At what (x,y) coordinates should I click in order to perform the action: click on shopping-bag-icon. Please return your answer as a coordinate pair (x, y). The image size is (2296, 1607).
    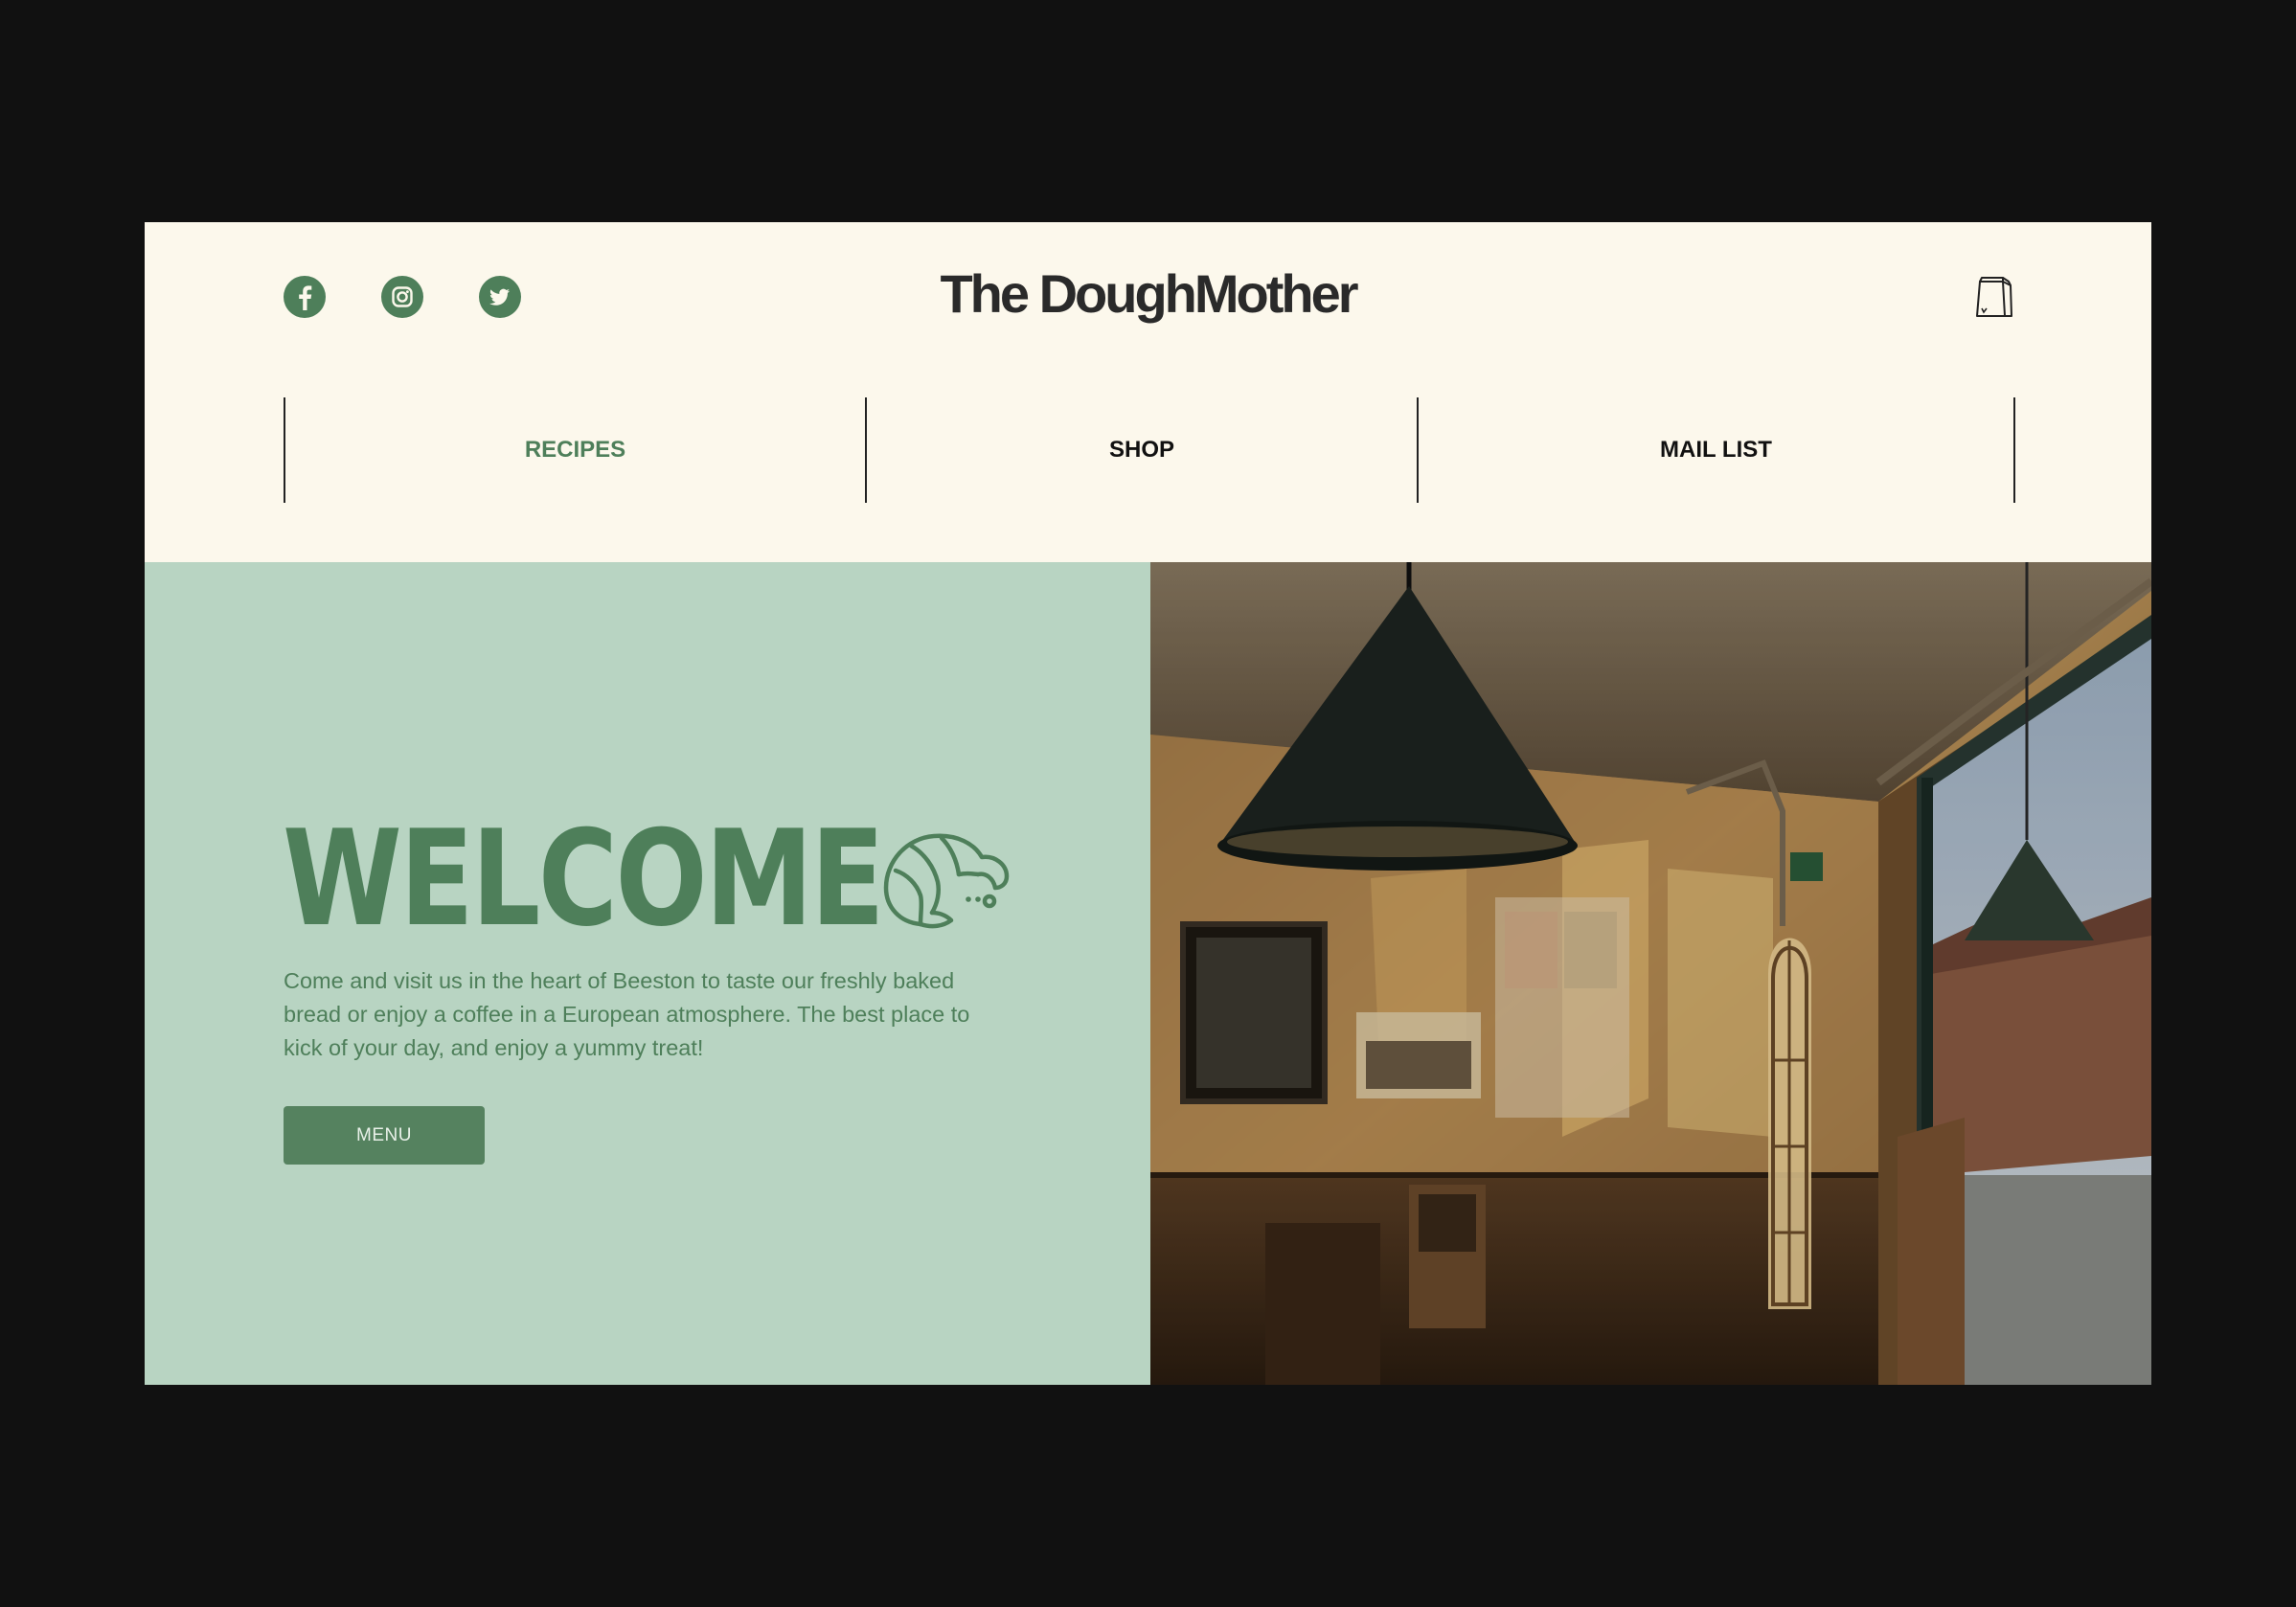
    Looking at the image, I should click on (1994, 297).